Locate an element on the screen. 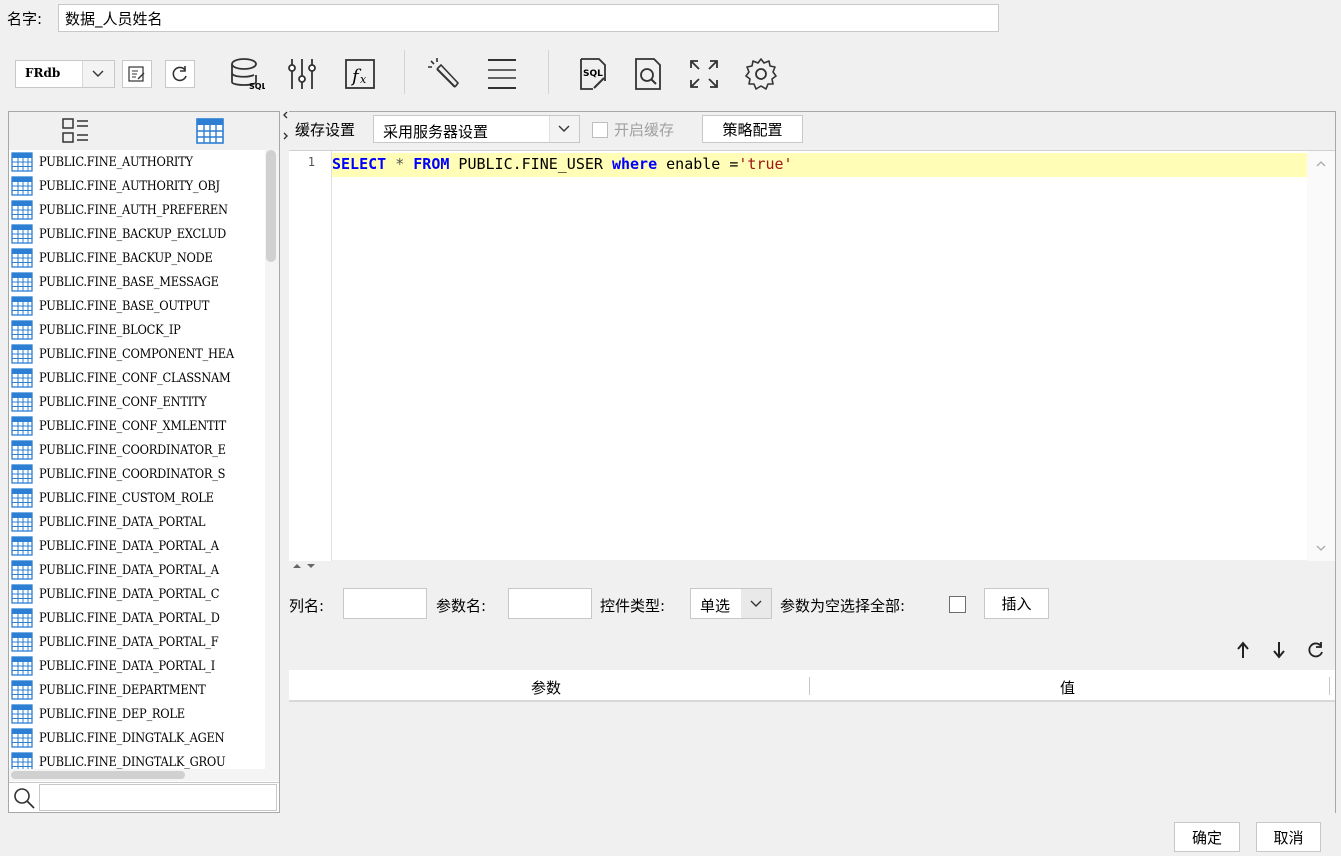 The height and width of the screenshot is (856, 1341). table-list-item: PUBLIC.FINE_BACKUP_NODE is located at coordinates (137, 258).